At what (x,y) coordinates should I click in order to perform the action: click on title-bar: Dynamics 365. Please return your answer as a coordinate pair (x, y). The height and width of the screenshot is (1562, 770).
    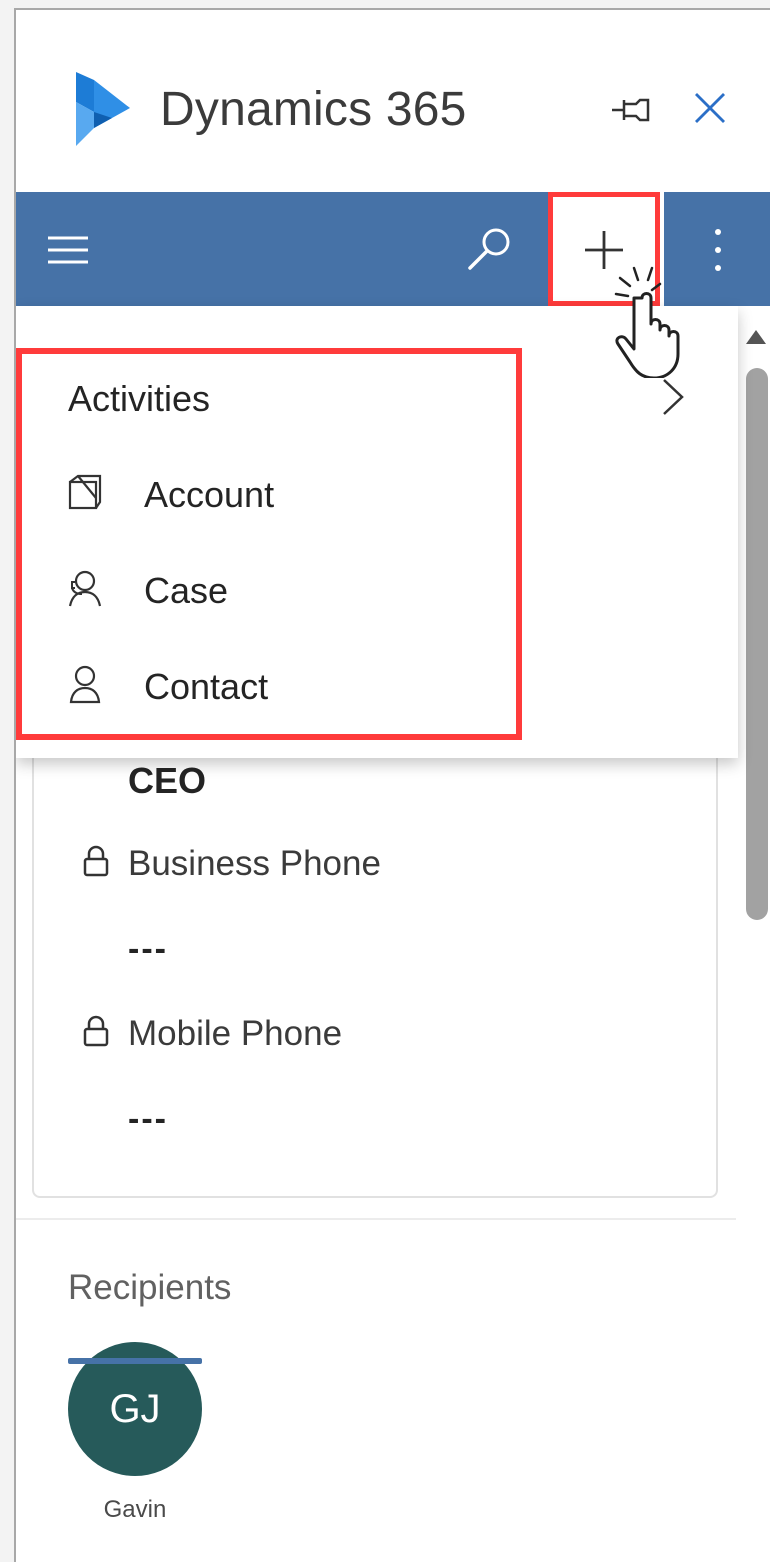
    Looking at the image, I should click on (393, 101).